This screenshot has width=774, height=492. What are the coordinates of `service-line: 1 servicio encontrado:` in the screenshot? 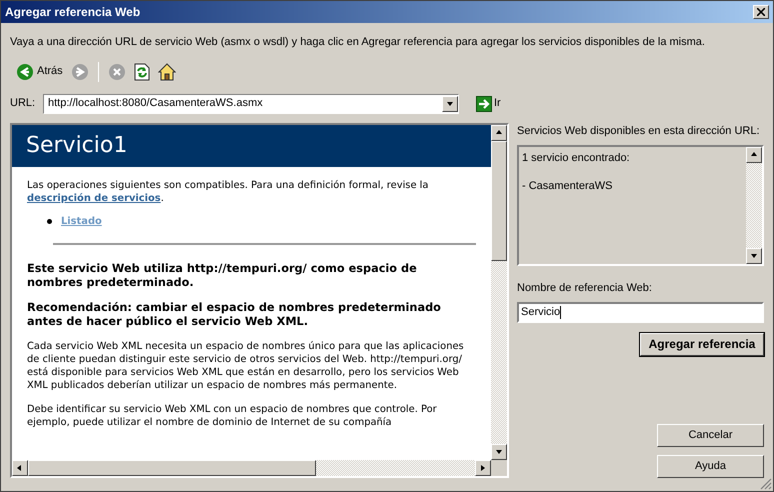 It's located at (576, 158).